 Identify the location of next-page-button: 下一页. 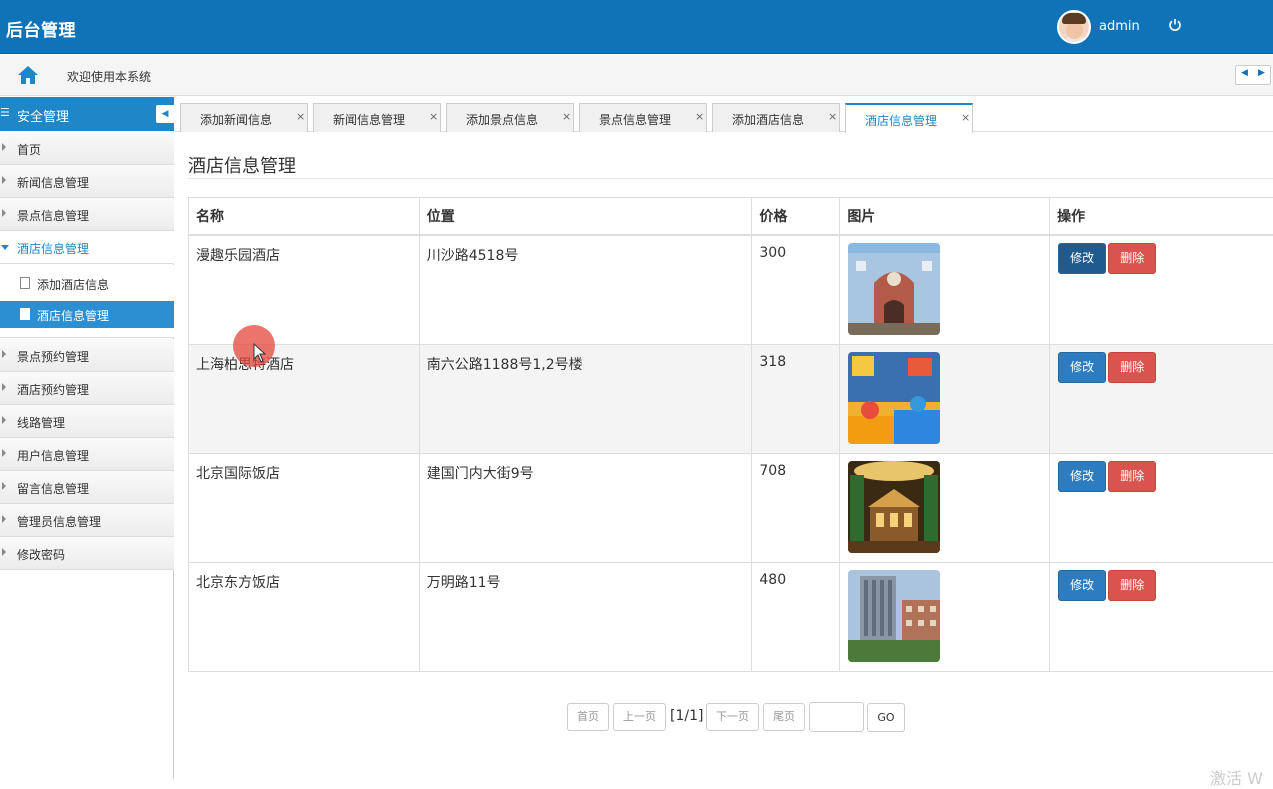
(732, 717).